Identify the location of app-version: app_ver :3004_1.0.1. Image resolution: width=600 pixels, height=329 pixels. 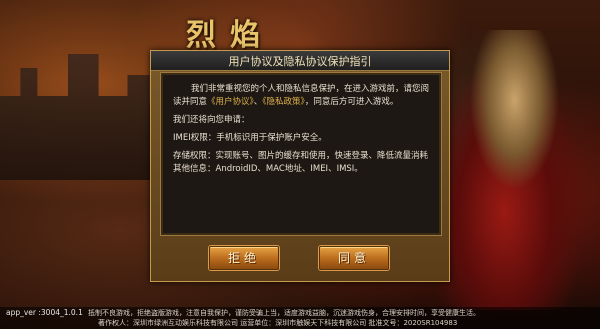
(44, 312).